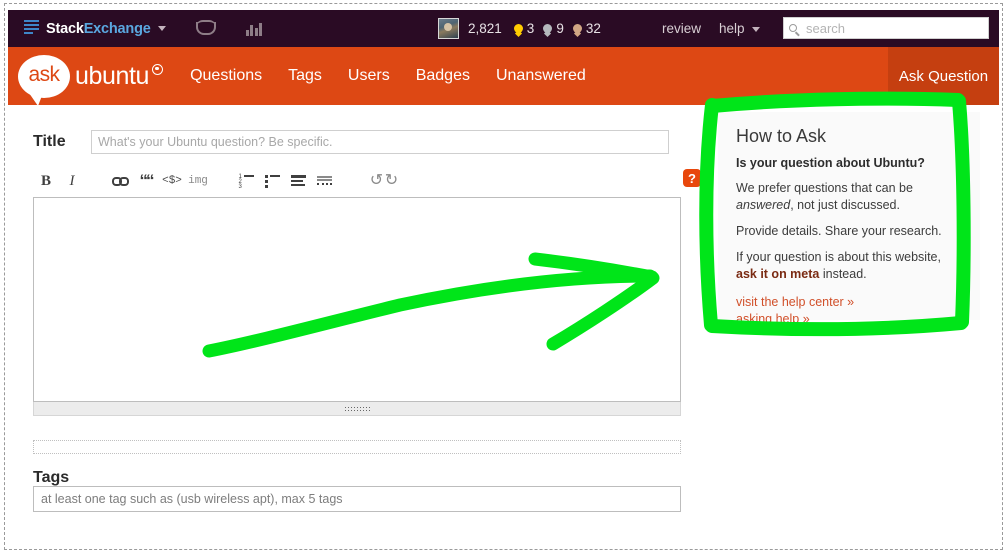 The height and width of the screenshot is (553, 1007). I want to click on bronze-badge: 32, so click(586, 28).